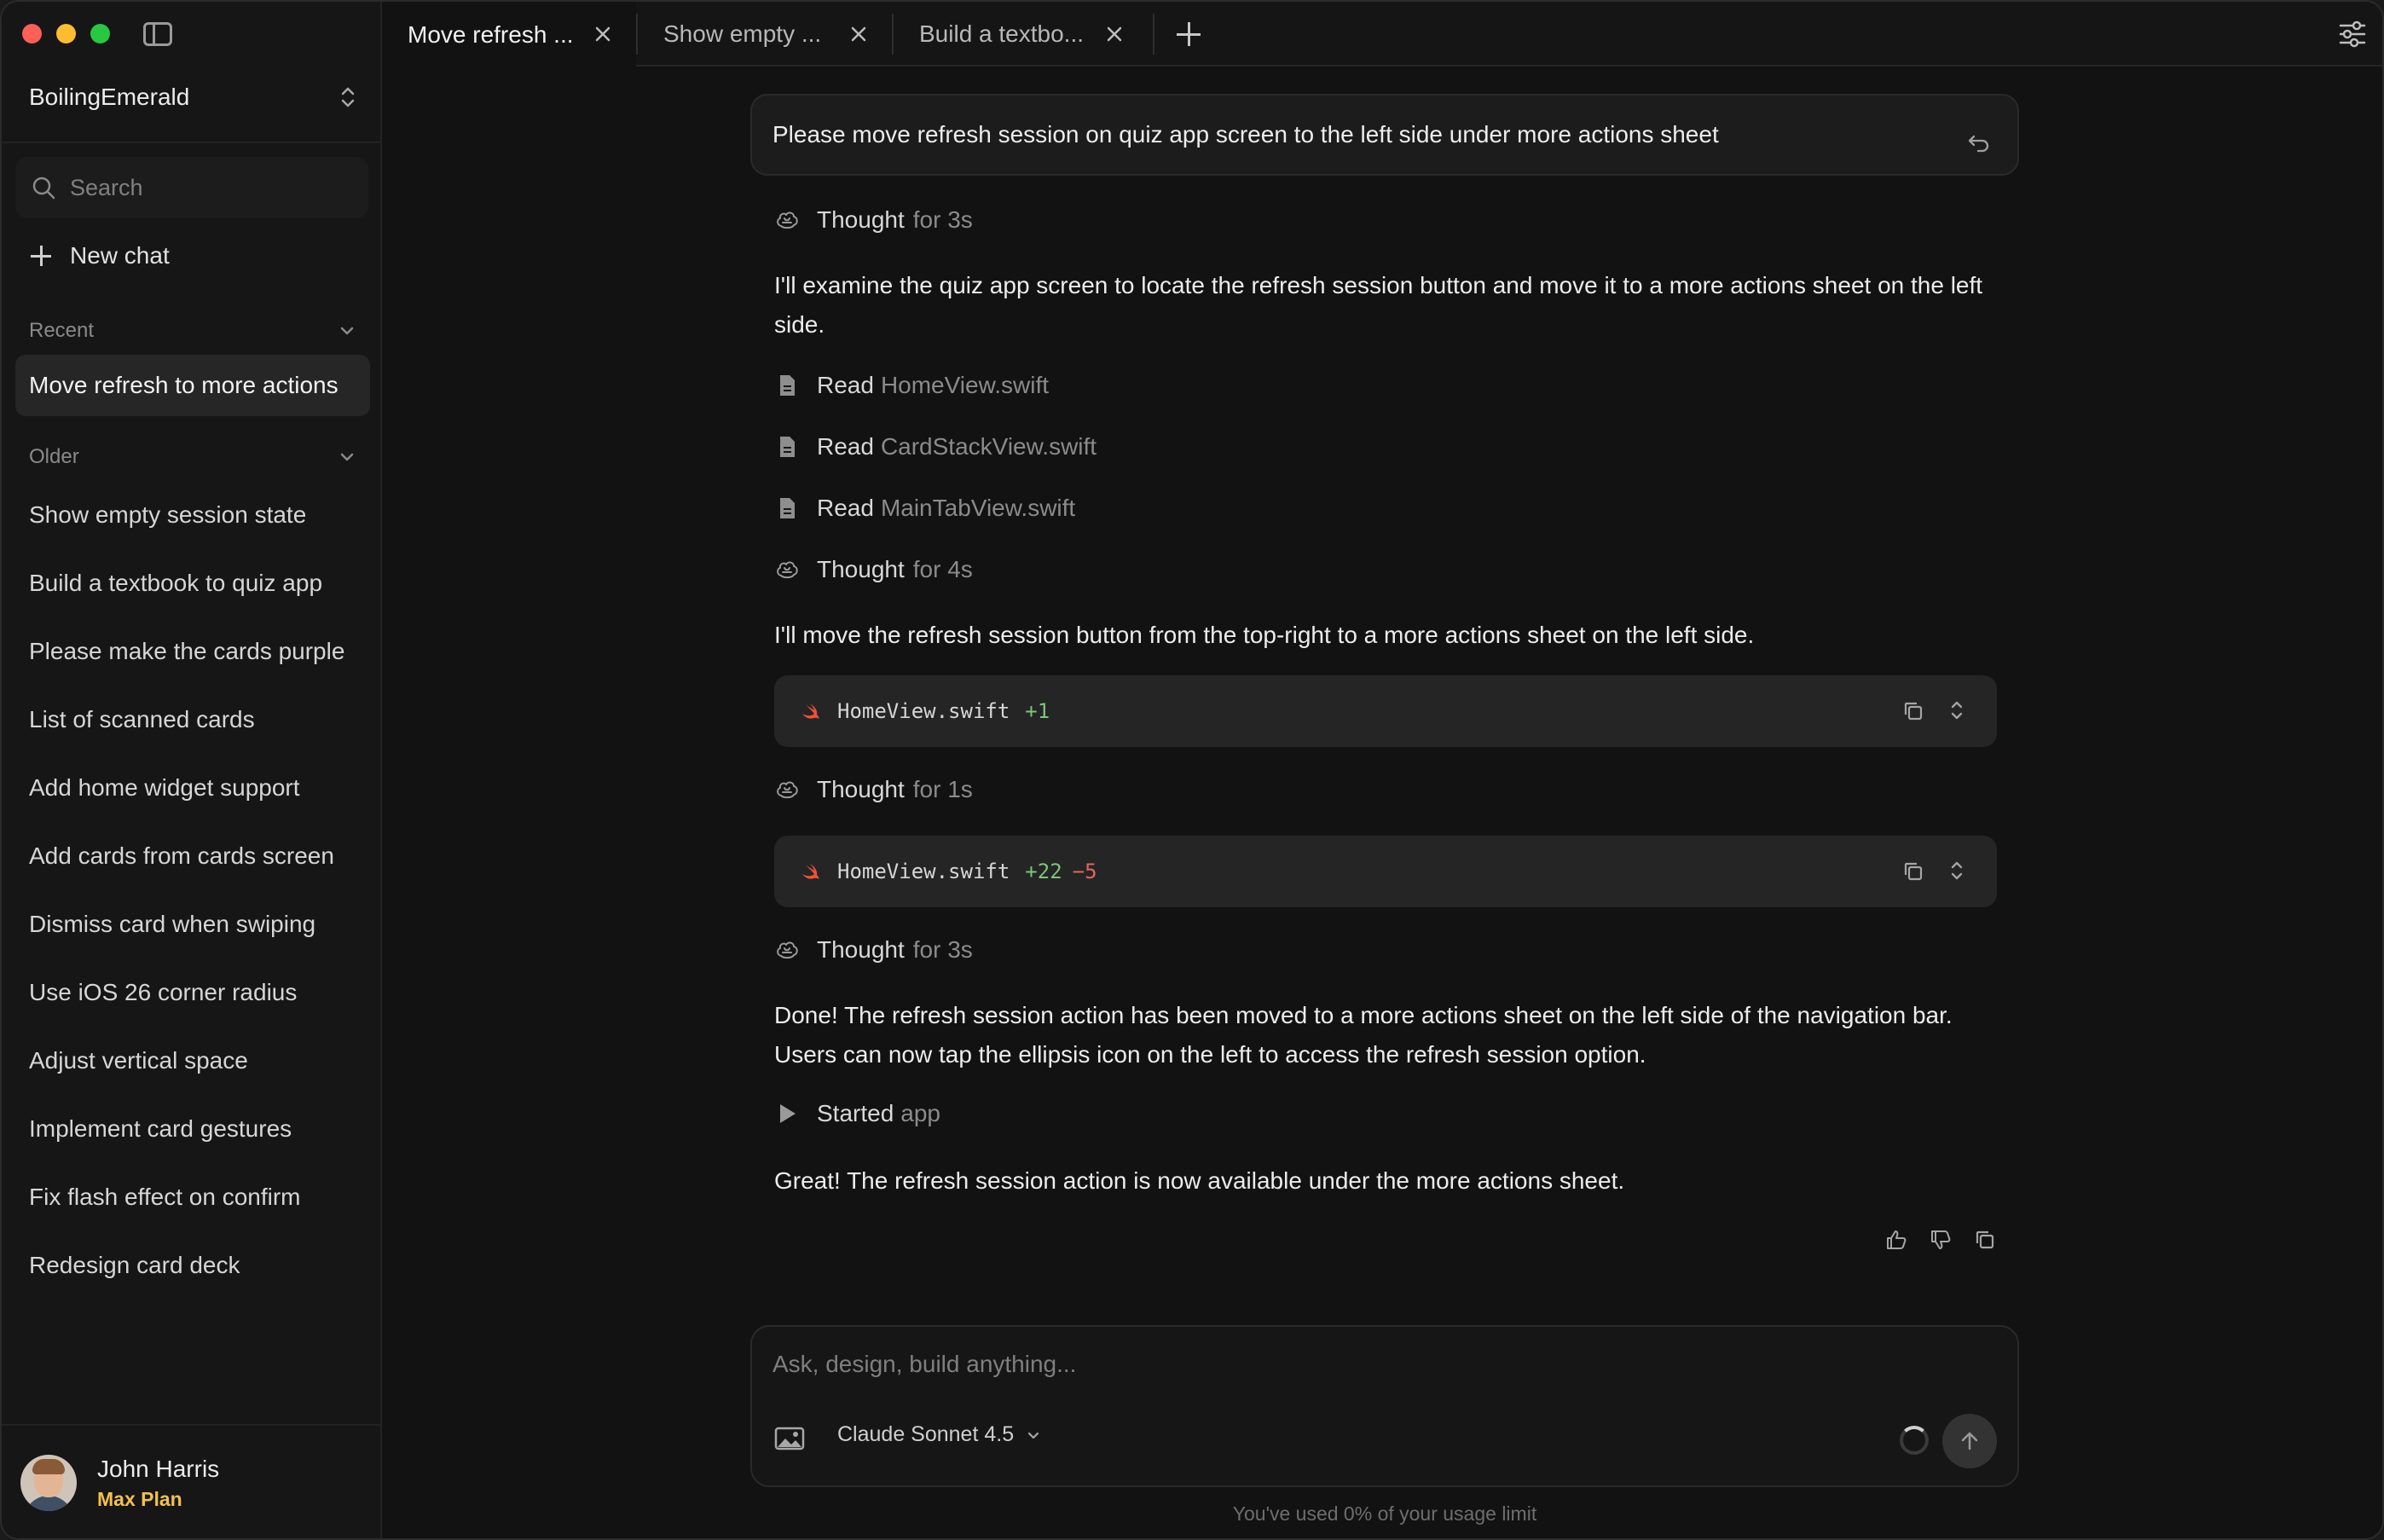 This screenshot has height=1540, width=2384. What do you see at coordinates (923, 711) in the screenshot?
I see `code-file-name: HomeView.swift` at bounding box center [923, 711].